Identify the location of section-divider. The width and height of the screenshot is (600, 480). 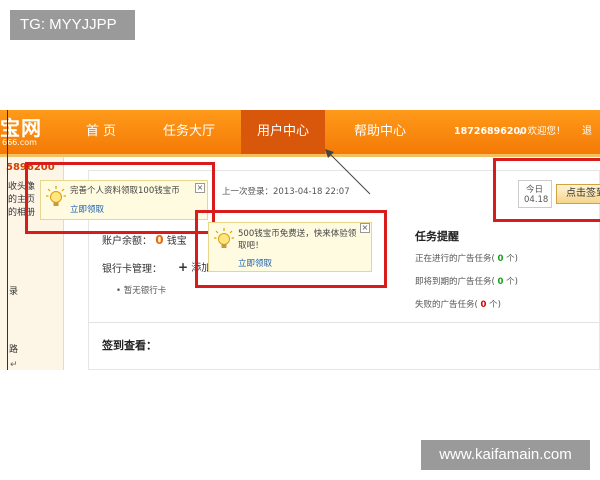
(344, 322).